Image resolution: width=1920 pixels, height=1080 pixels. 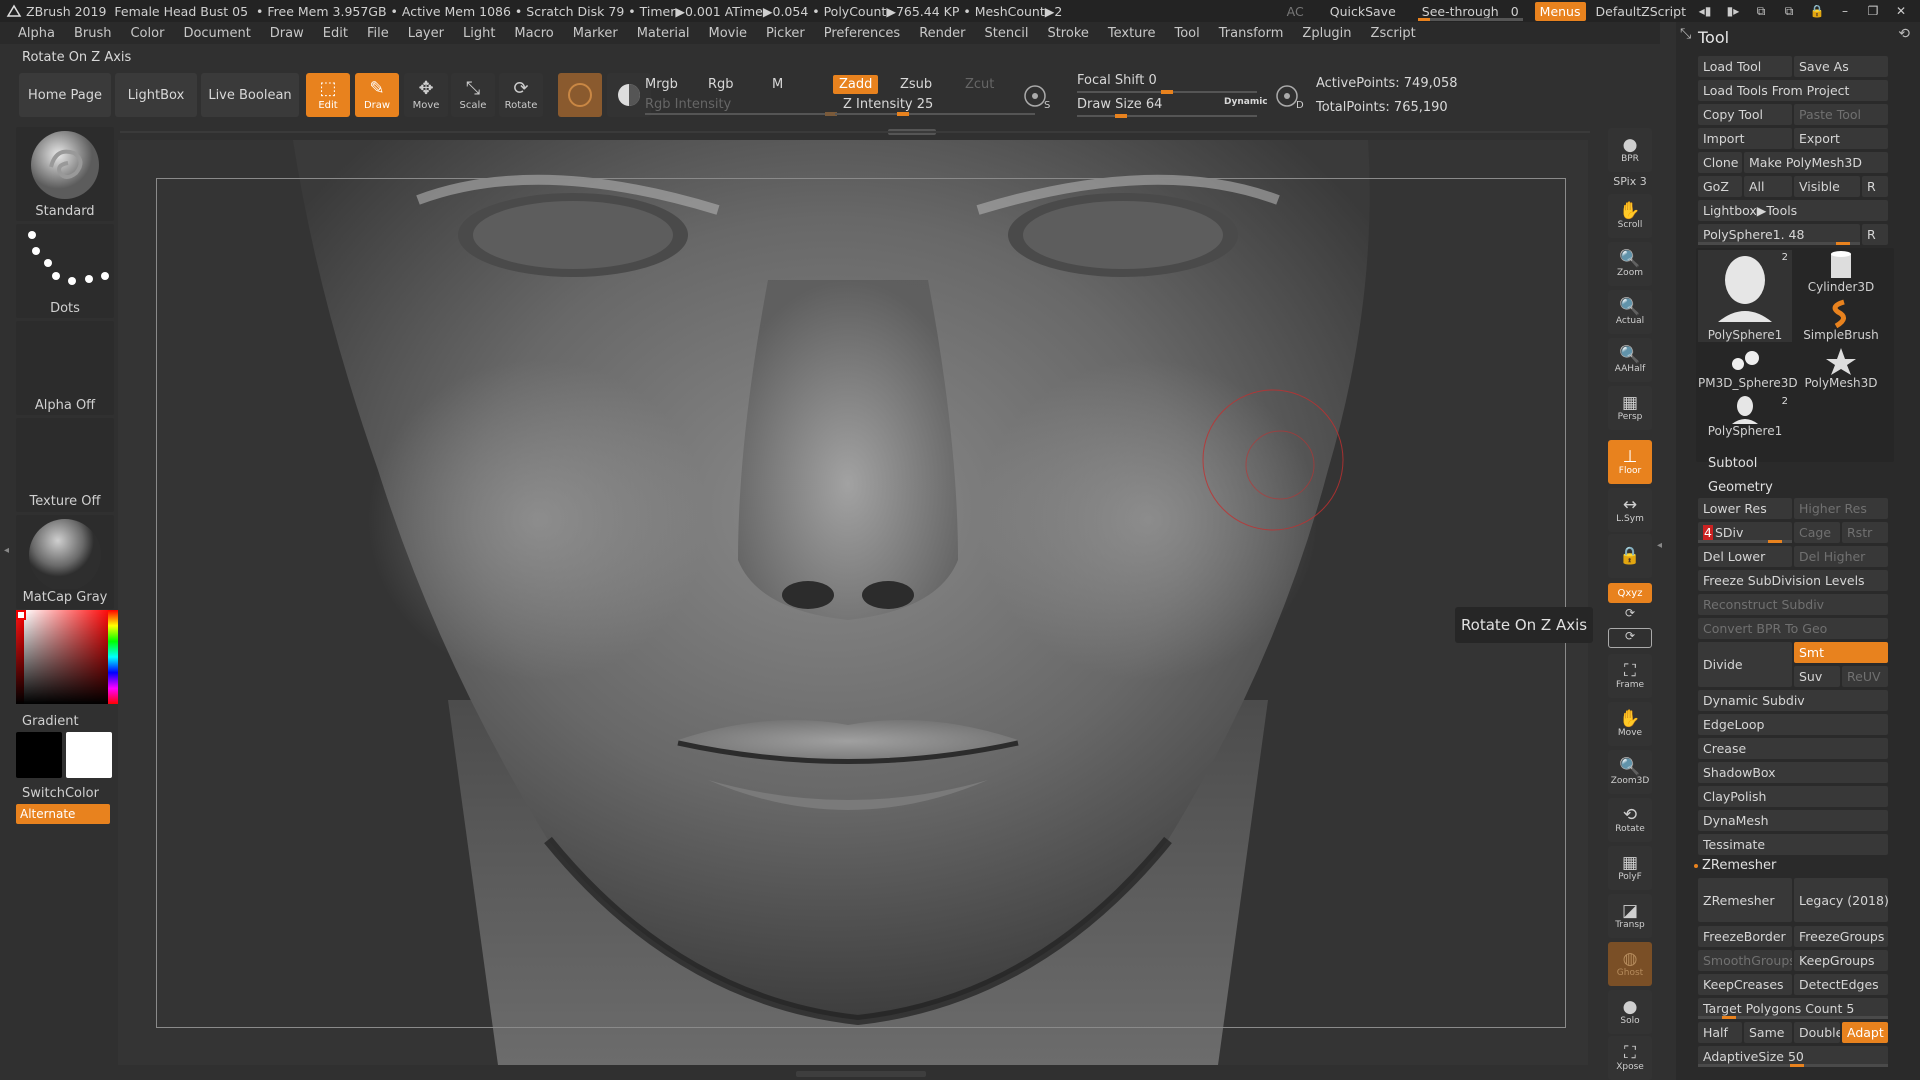 What do you see at coordinates (1841, 900) in the screenshot?
I see `legacy-button: Legacy (2018)` at bounding box center [1841, 900].